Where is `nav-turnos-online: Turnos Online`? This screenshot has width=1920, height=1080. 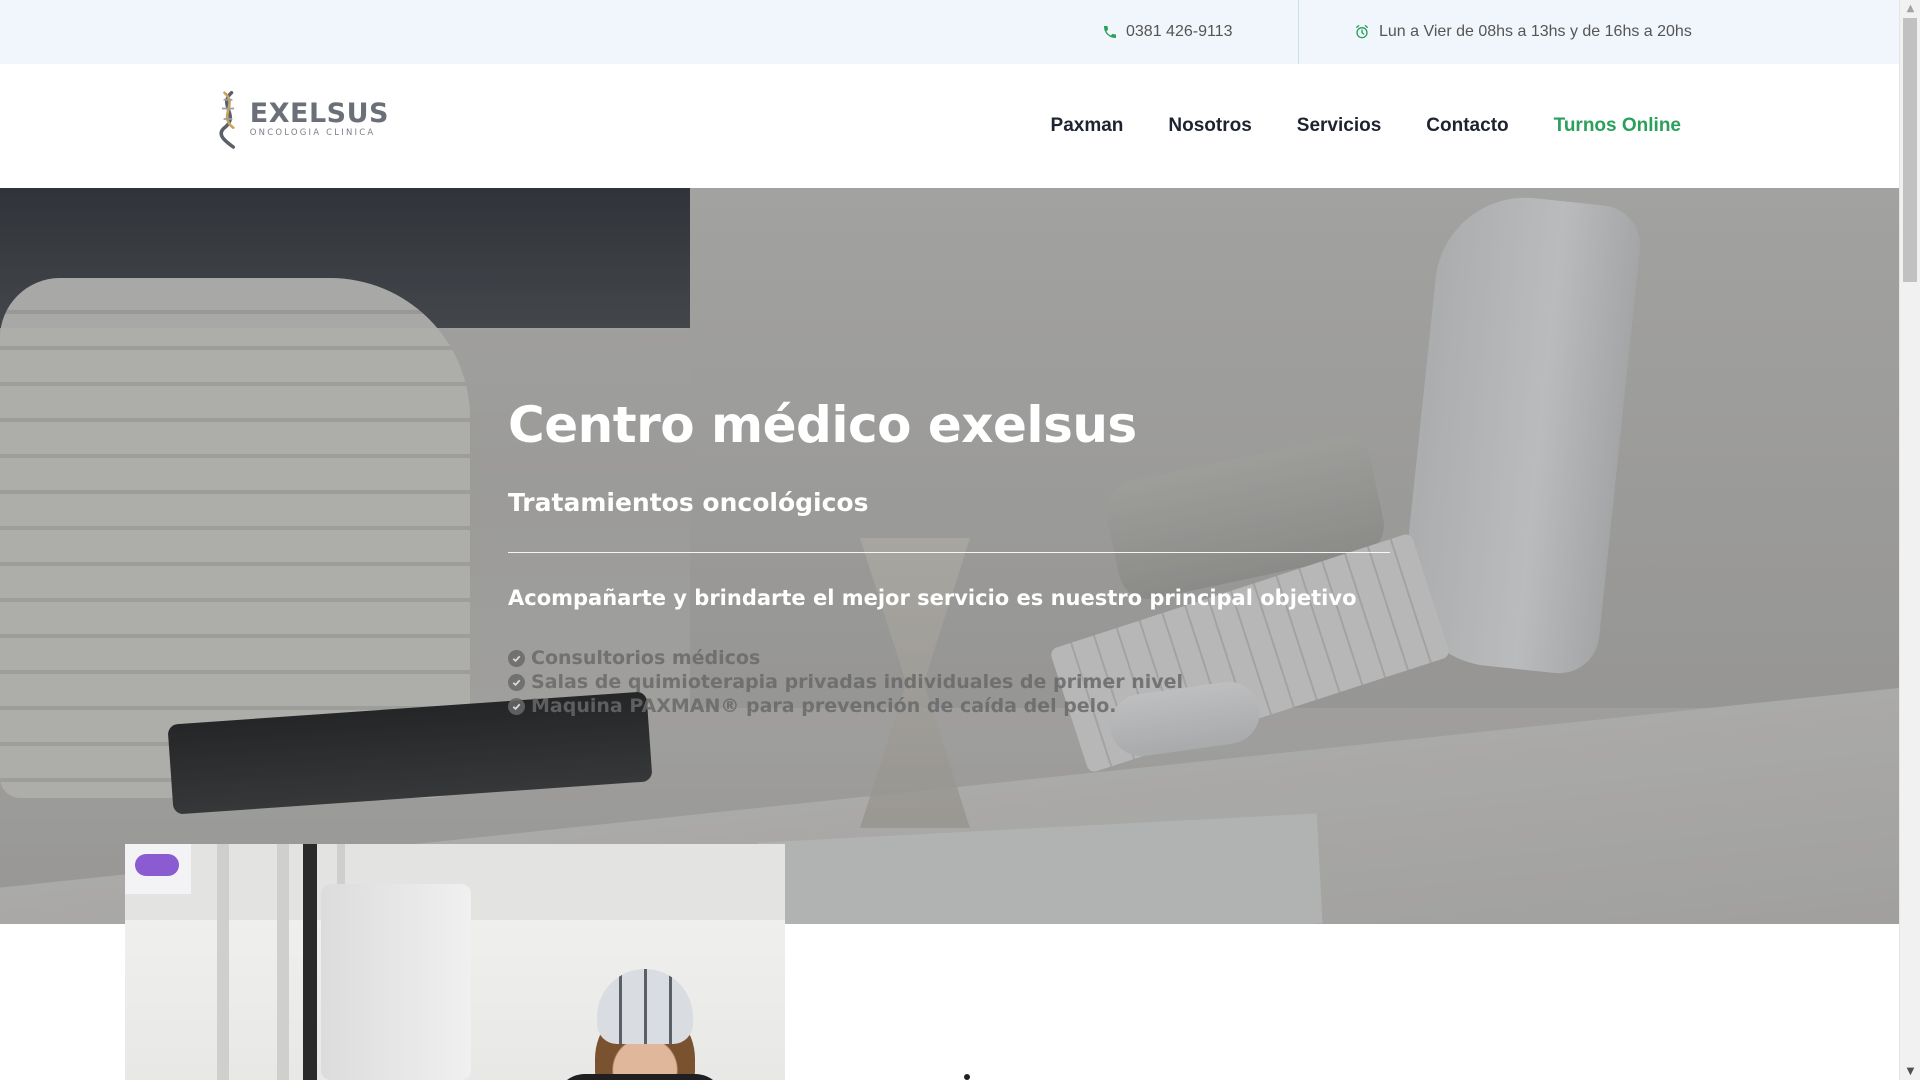
nav-turnos-online: Turnos Online is located at coordinates (1617, 126).